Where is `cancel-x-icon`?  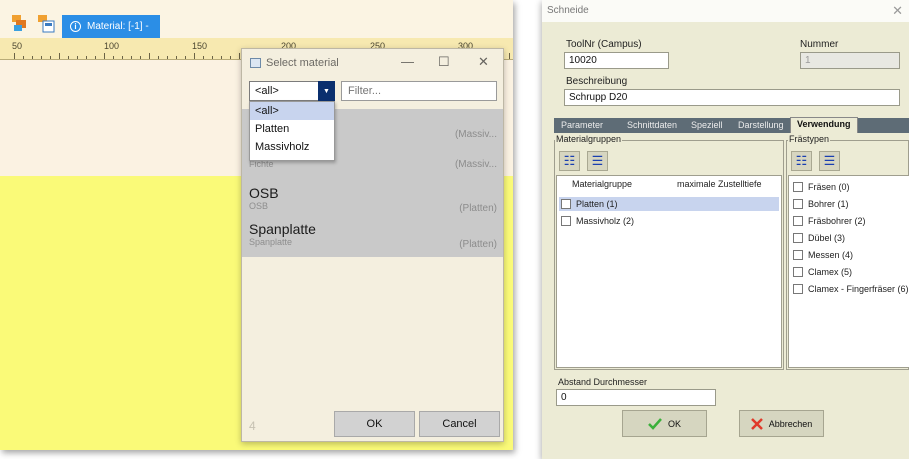 cancel-x-icon is located at coordinates (756, 423).